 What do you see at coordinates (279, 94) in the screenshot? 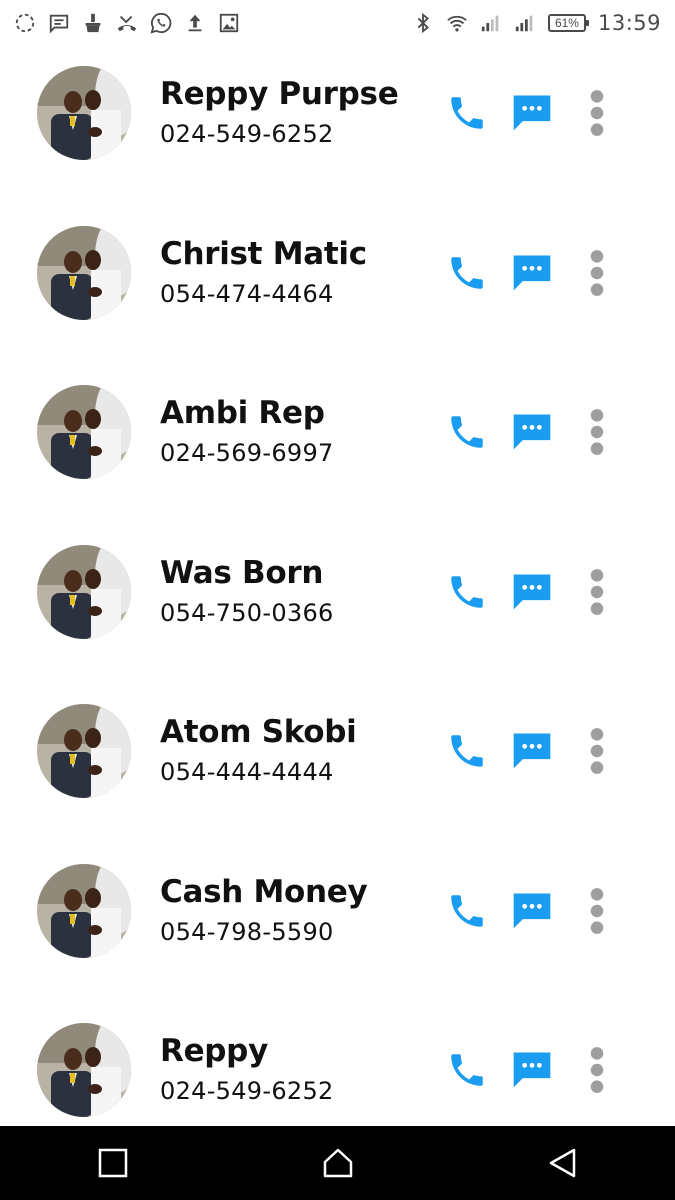
I see `contact-name: Reppy Purpse` at bounding box center [279, 94].